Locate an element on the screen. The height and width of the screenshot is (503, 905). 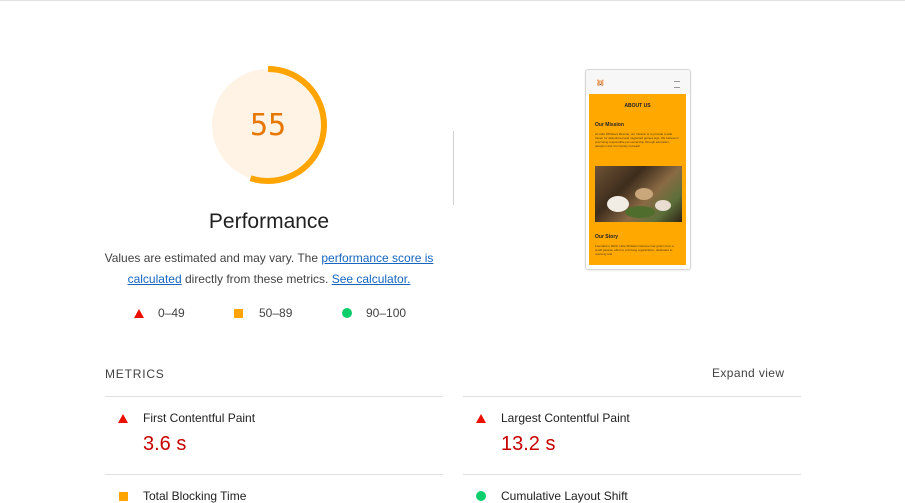
legend-pass-range: 90–100 is located at coordinates (386, 313).